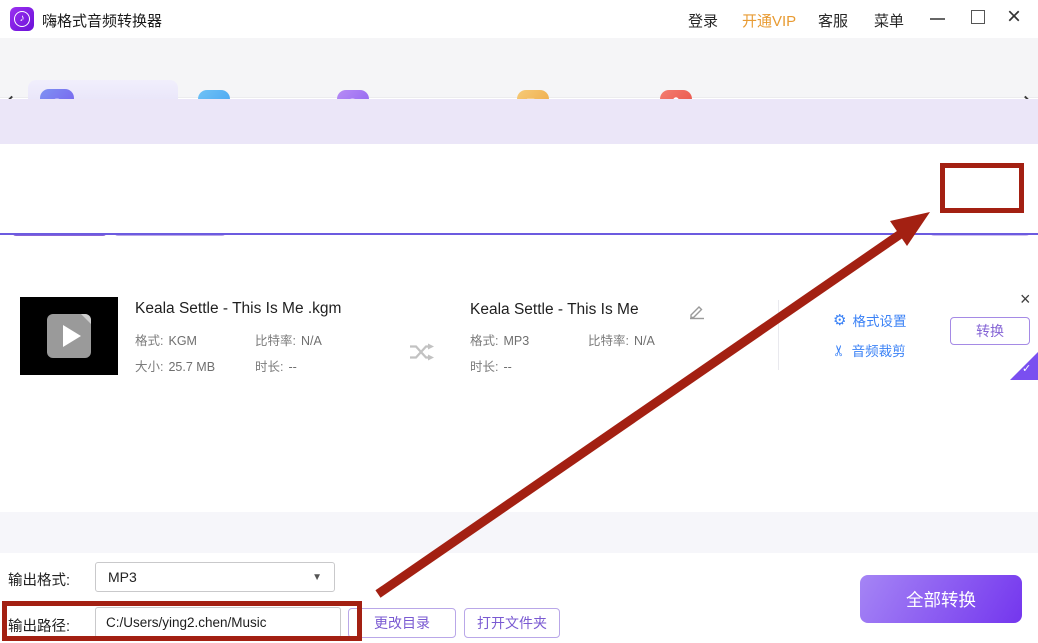  Describe the element at coordinates (122, 577) in the screenshot. I see `output-format-value: MP3` at that location.